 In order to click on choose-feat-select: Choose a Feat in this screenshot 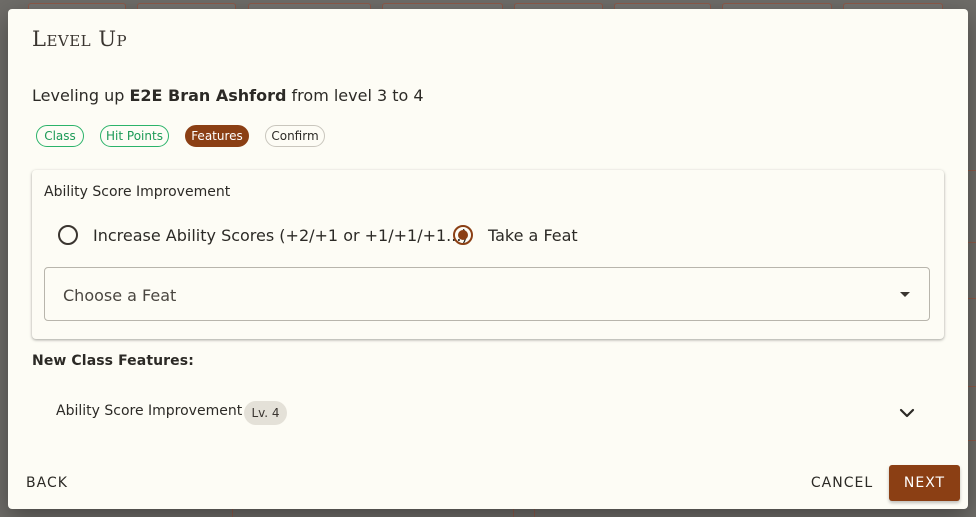, I will do `click(487, 294)`.